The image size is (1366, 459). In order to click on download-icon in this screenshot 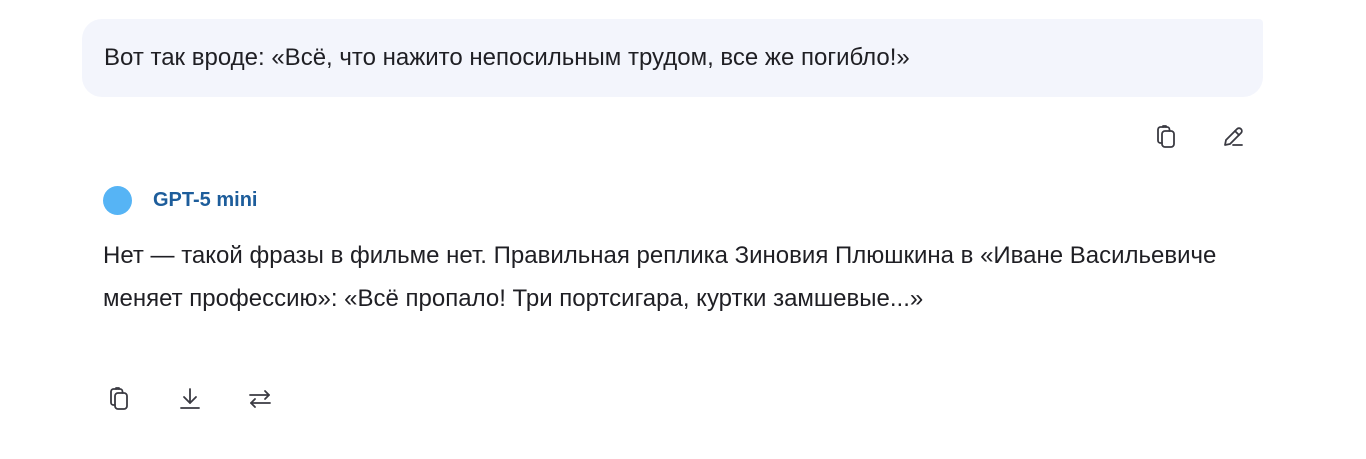, I will do `click(190, 398)`.